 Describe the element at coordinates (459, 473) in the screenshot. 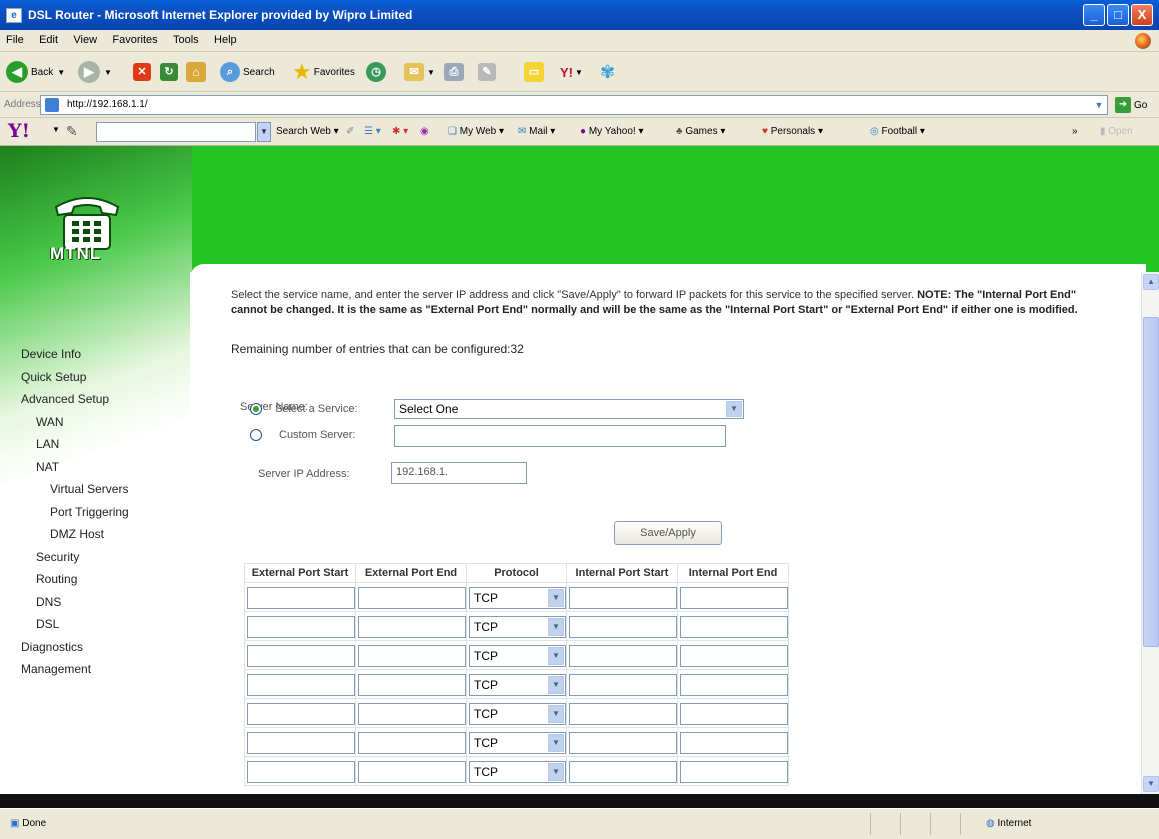

I see `server-ip-input: 192.168.1.` at that location.